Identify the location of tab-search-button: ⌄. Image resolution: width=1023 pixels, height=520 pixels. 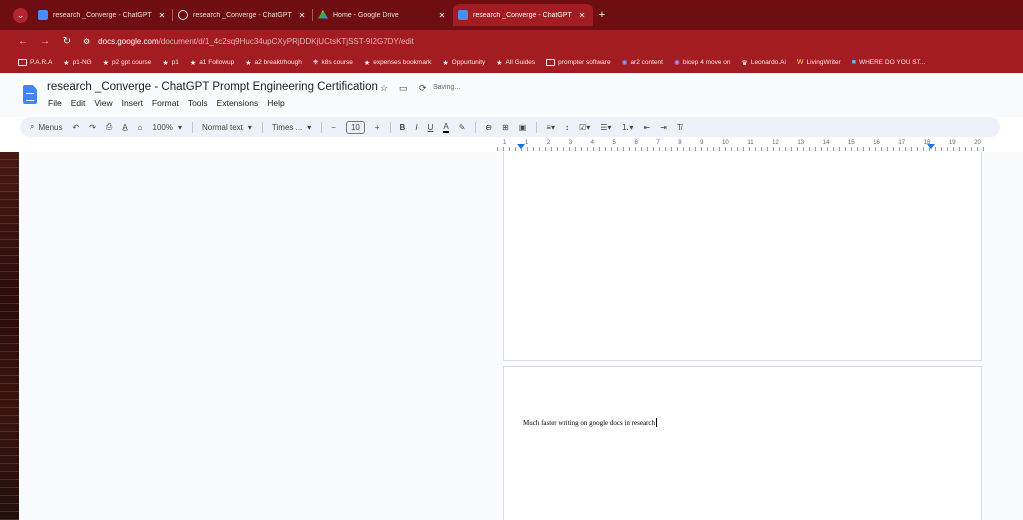
(20, 15).